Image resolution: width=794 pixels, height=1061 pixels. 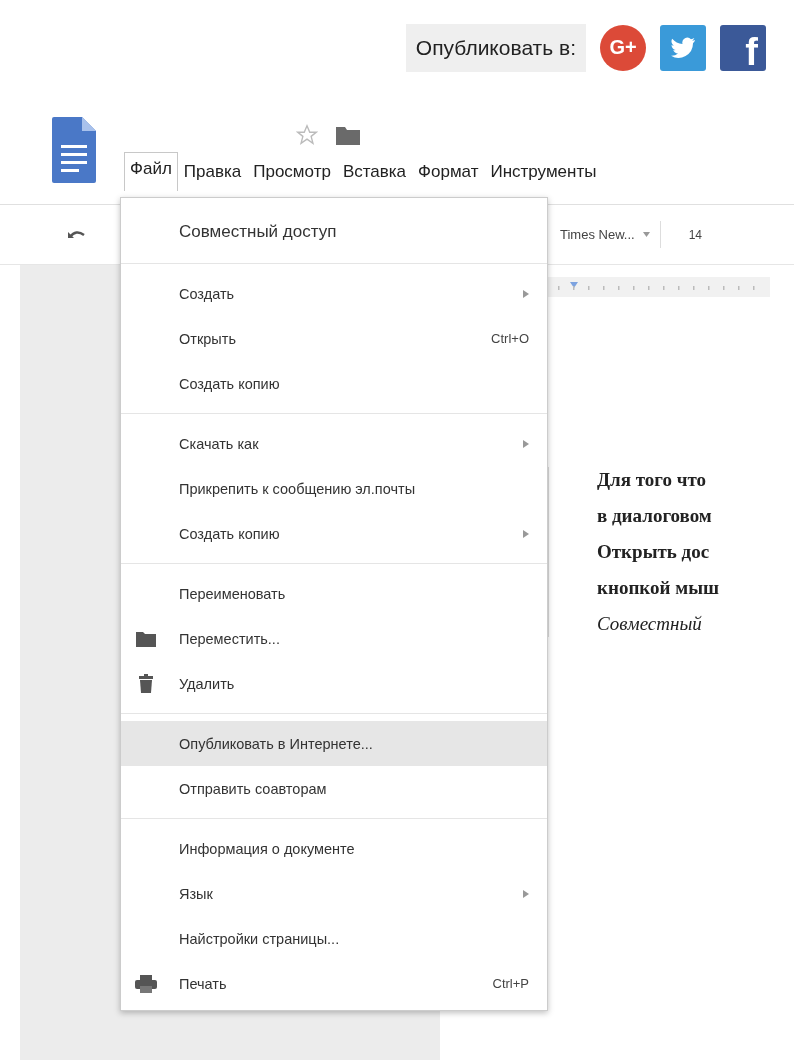 I want to click on document-text-line: Совместный, so click(x=650, y=624).